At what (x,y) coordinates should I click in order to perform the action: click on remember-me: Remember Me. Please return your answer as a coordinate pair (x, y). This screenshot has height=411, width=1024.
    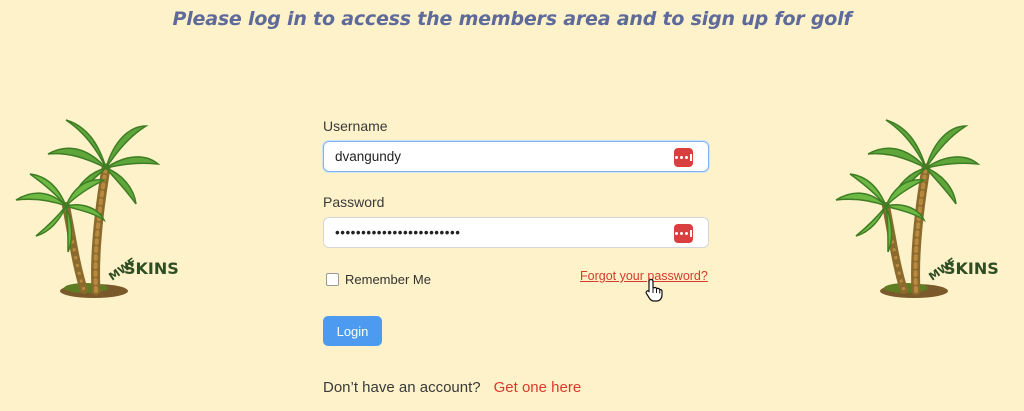
    Looking at the image, I should click on (378, 279).